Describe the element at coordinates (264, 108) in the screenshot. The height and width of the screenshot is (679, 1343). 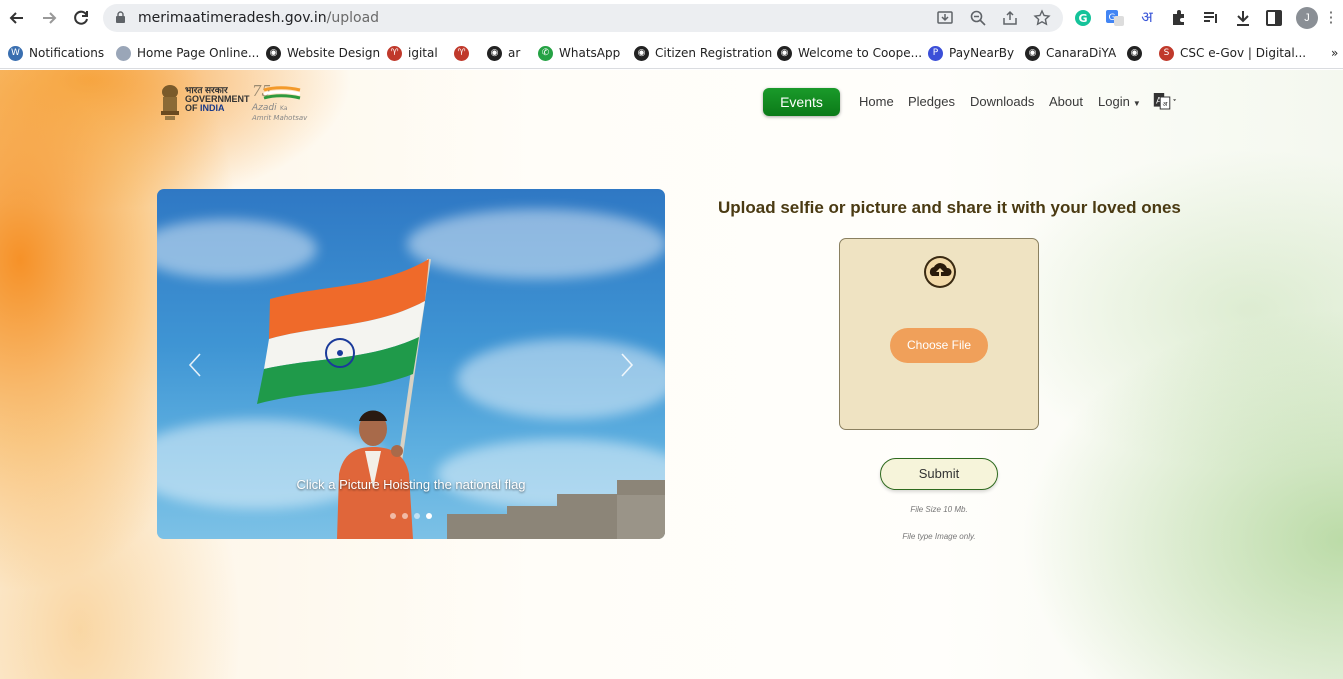
I see `svg-text: Azadi` at that location.